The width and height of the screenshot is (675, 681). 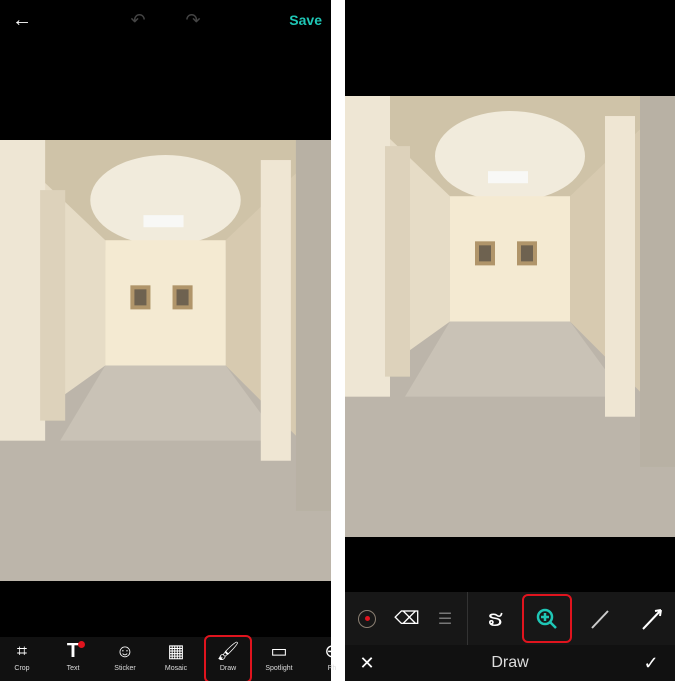 I want to click on arrow-button, so click(x=652, y=618).